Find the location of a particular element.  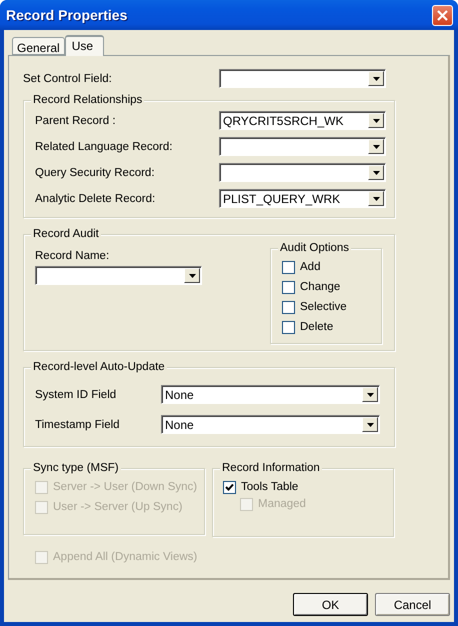

dialog-button: OK is located at coordinates (330, 604).